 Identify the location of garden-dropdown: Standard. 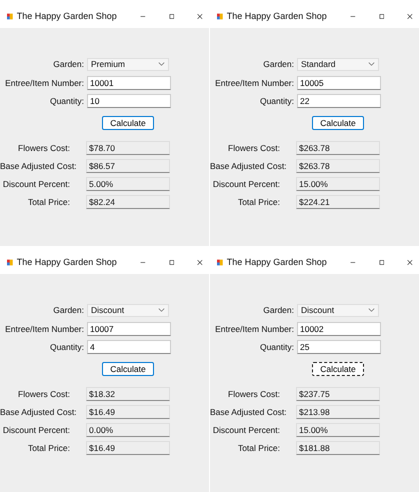
(338, 64).